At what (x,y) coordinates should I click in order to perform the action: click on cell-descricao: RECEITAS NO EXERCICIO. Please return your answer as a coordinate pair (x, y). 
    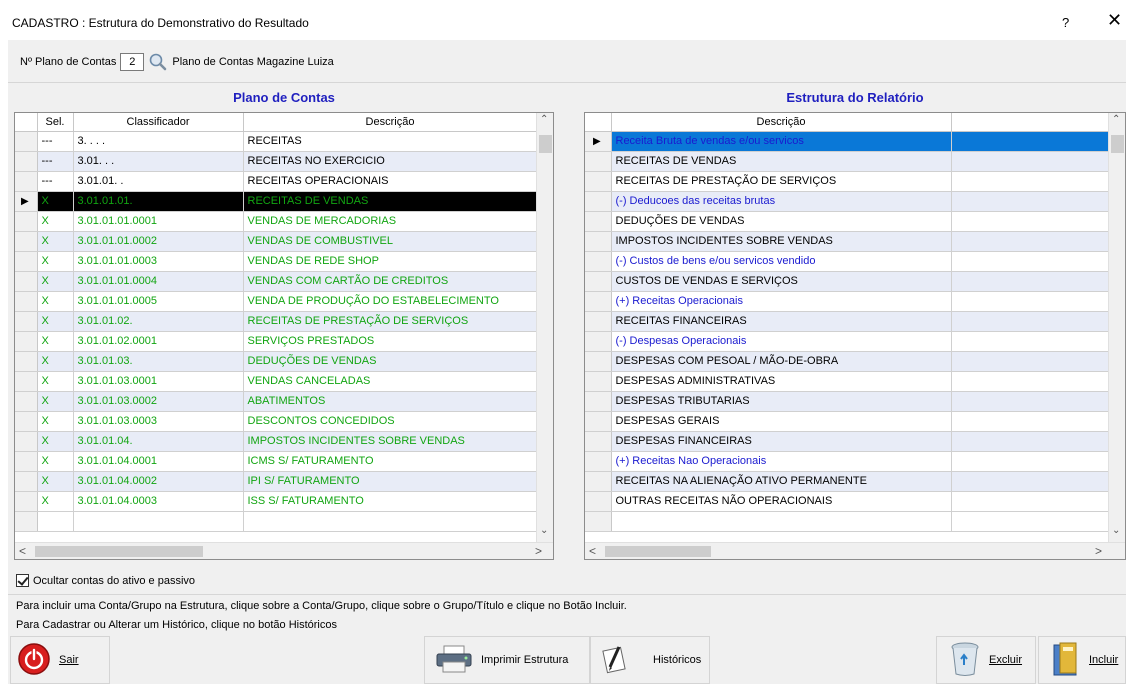
    Looking at the image, I should click on (390, 161).